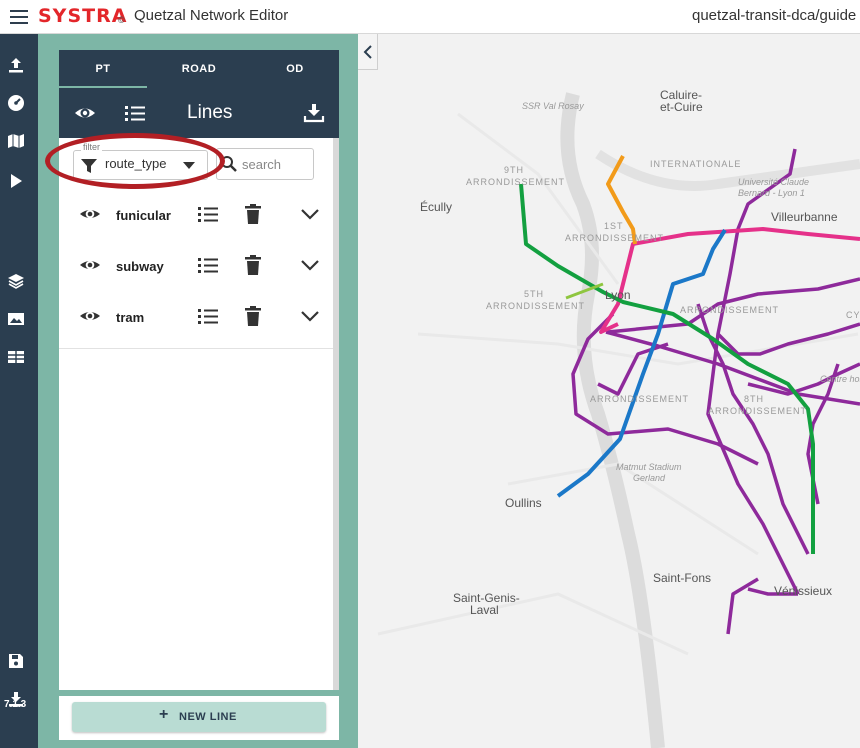 Image resolution: width=860 pixels, height=748 pixels. What do you see at coordinates (103, 73) in the screenshot?
I see `tab-pt: PT` at bounding box center [103, 73].